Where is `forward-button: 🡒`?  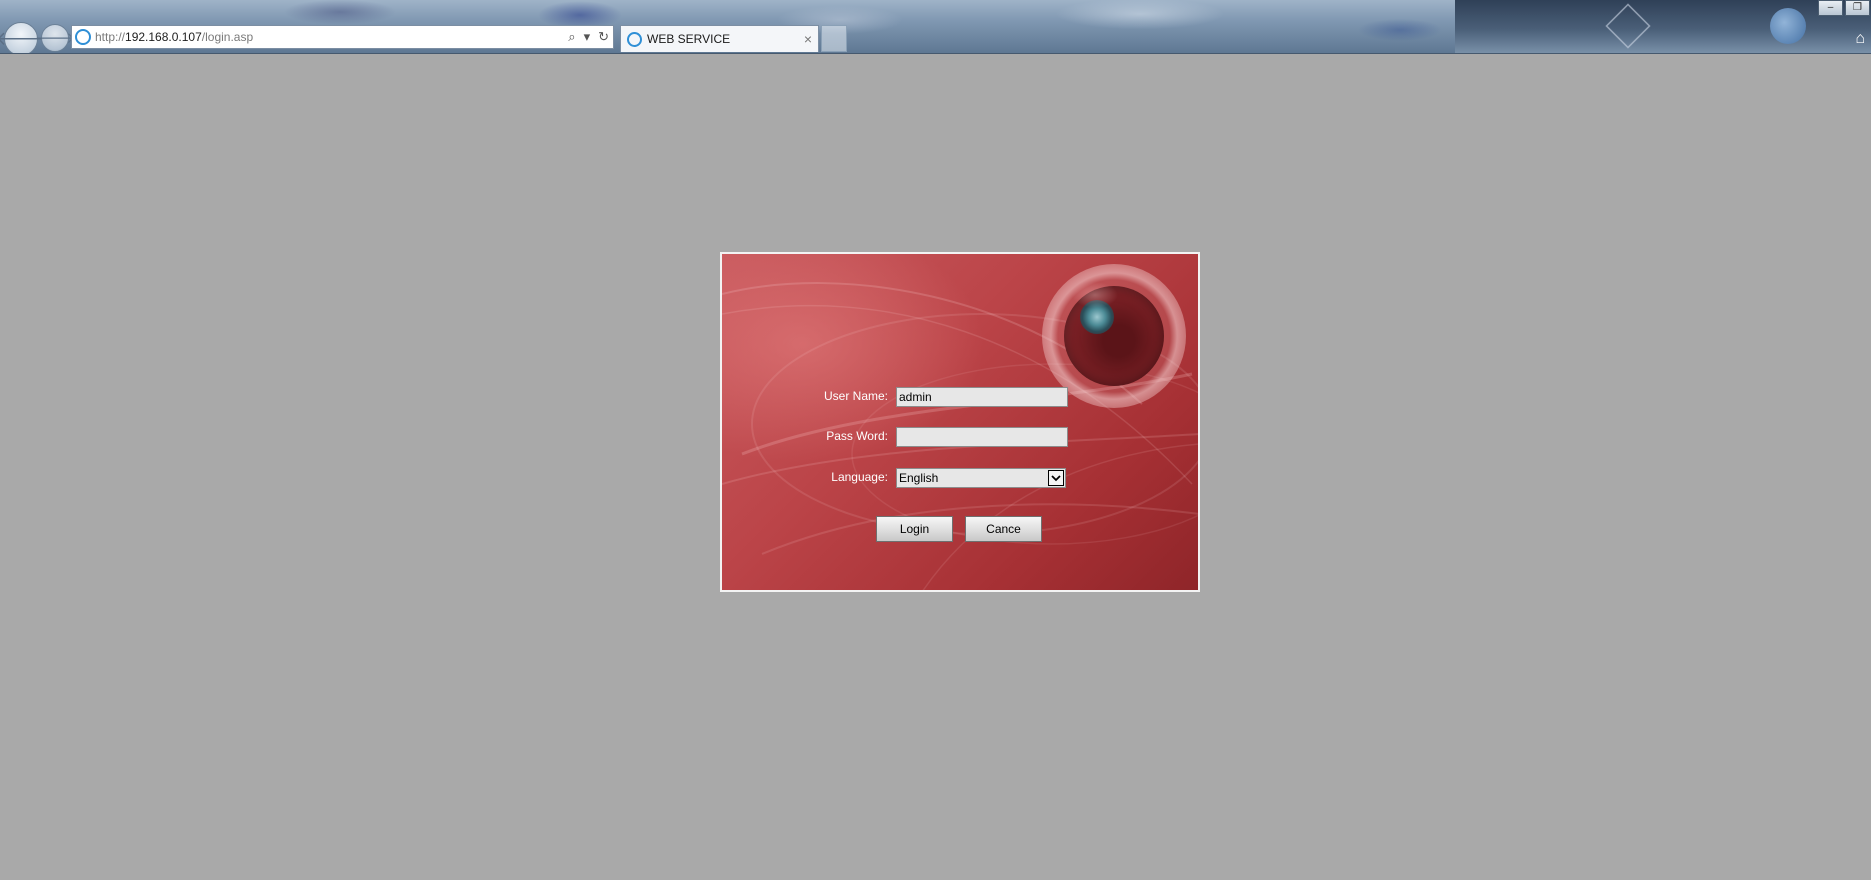 forward-button: 🡒 is located at coordinates (55, 38).